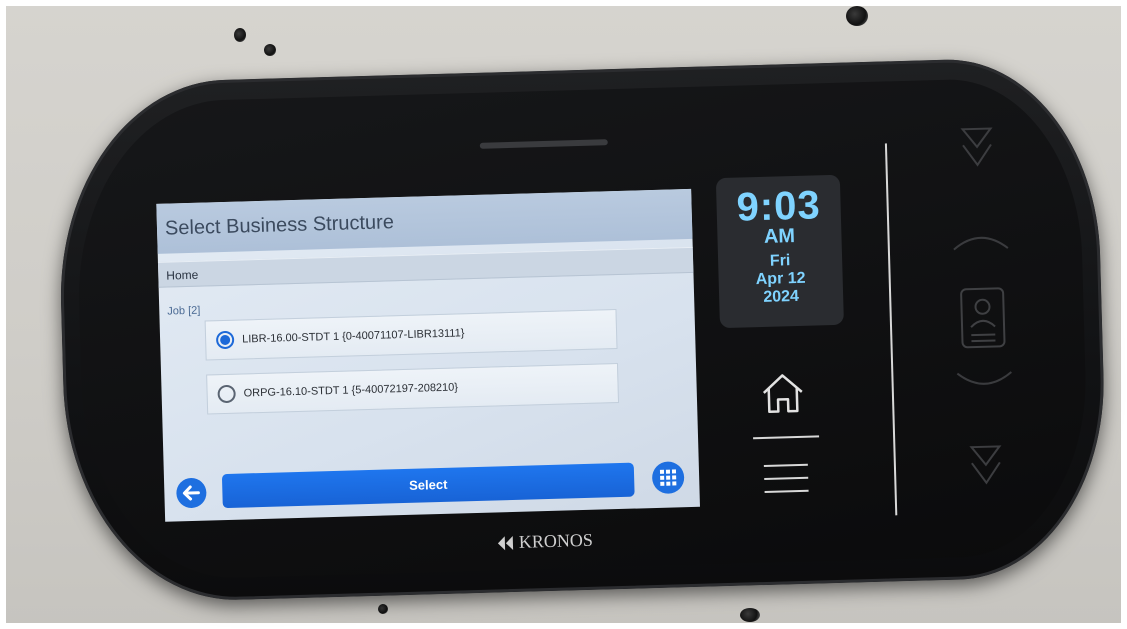 The height and width of the screenshot is (629, 1127). Describe the element at coordinates (505, 542) in the screenshot. I see `kronos-mark-icon` at that location.